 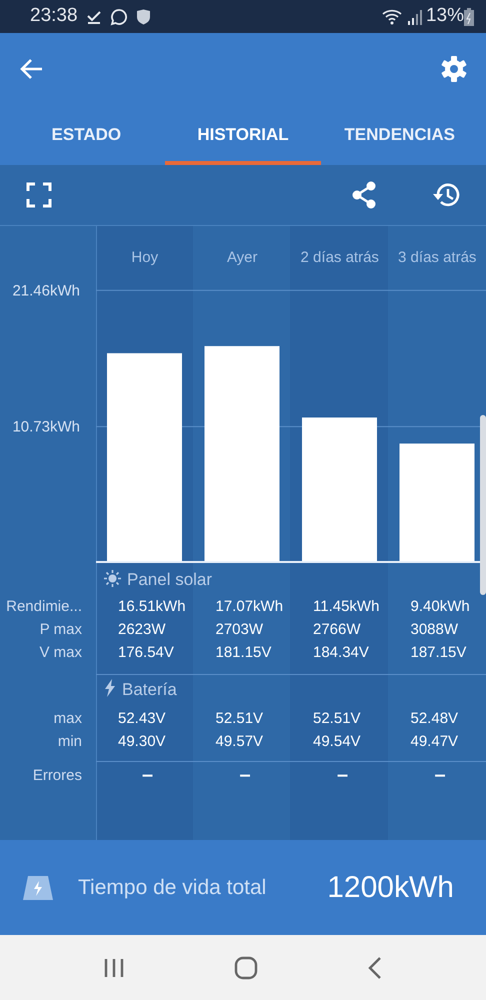 What do you see at coordinates (149, 689) in the screenshot?
I see `section-title: Batería` at bounding box center [149, 689].